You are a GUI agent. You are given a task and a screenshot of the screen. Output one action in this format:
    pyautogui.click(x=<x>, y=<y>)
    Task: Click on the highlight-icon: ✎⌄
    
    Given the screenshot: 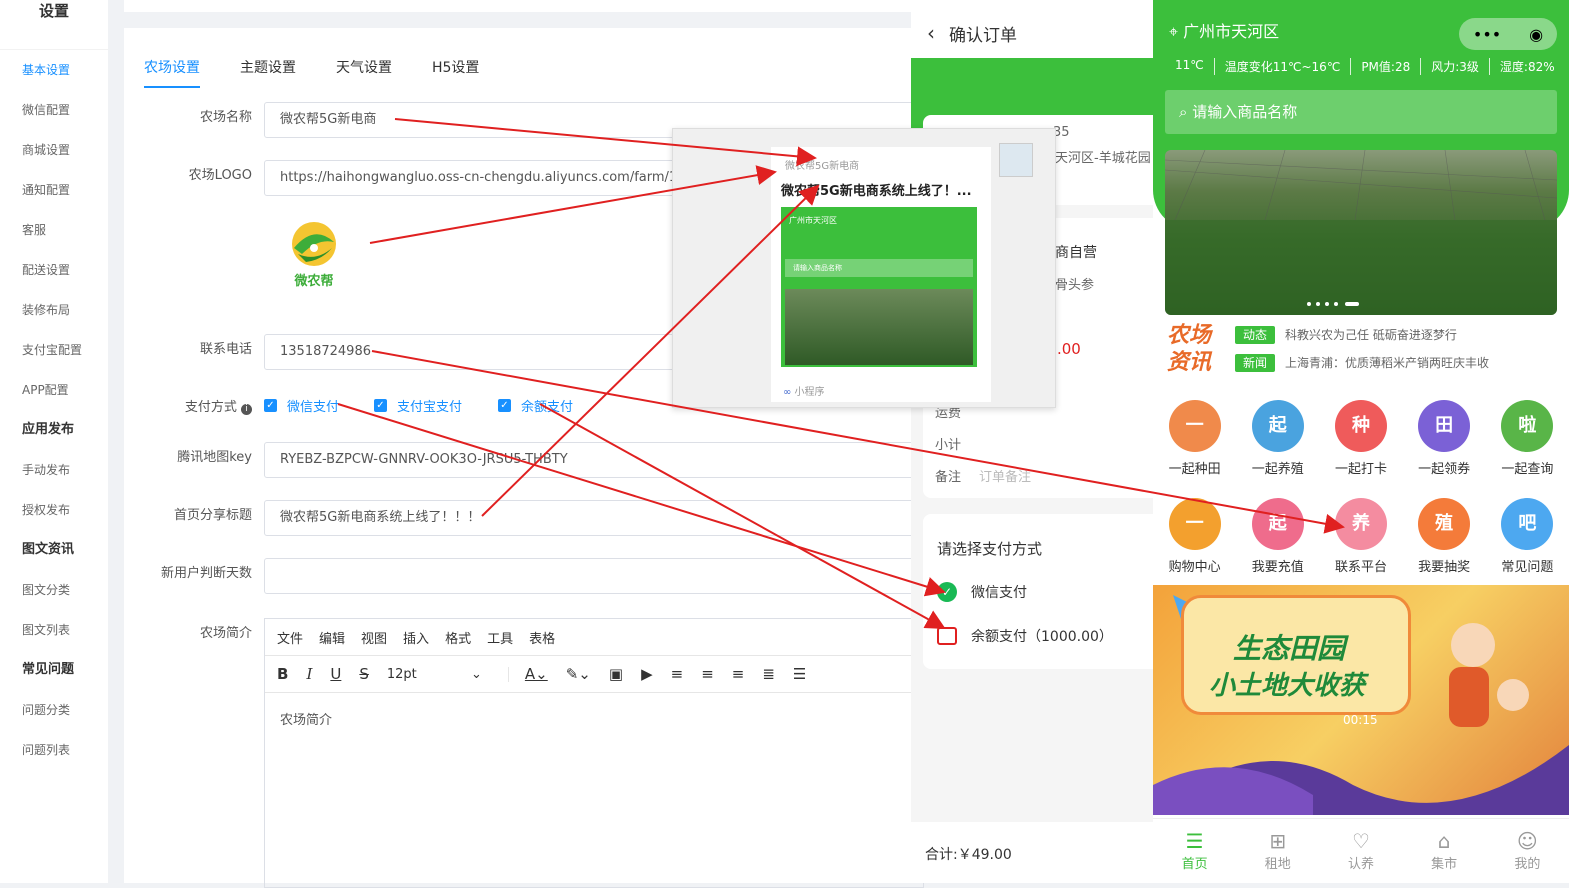 What is the action you would take?
    pyautogui.click(x=578, y=674)
    